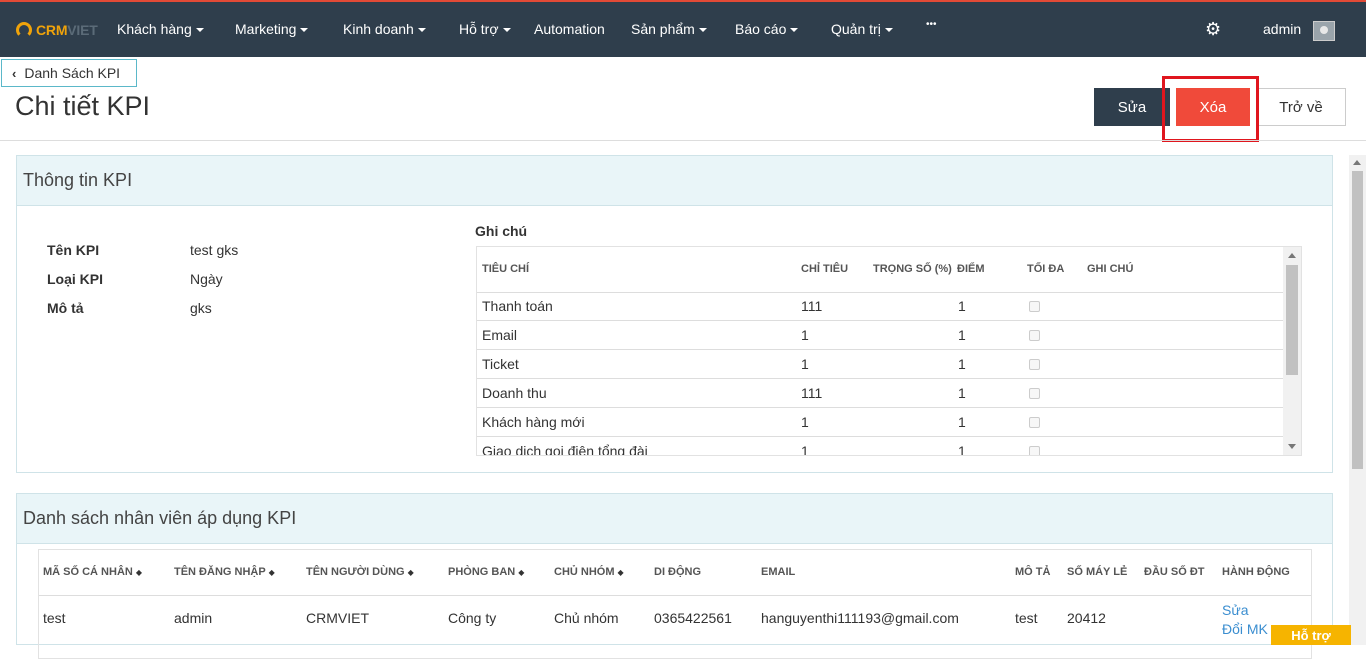 This screenshot has height=659, width=1366. Describe the element at coordinates (1245, 629) in the screenshot. I see `emp-change-password-link: Đổi MK` at that location.